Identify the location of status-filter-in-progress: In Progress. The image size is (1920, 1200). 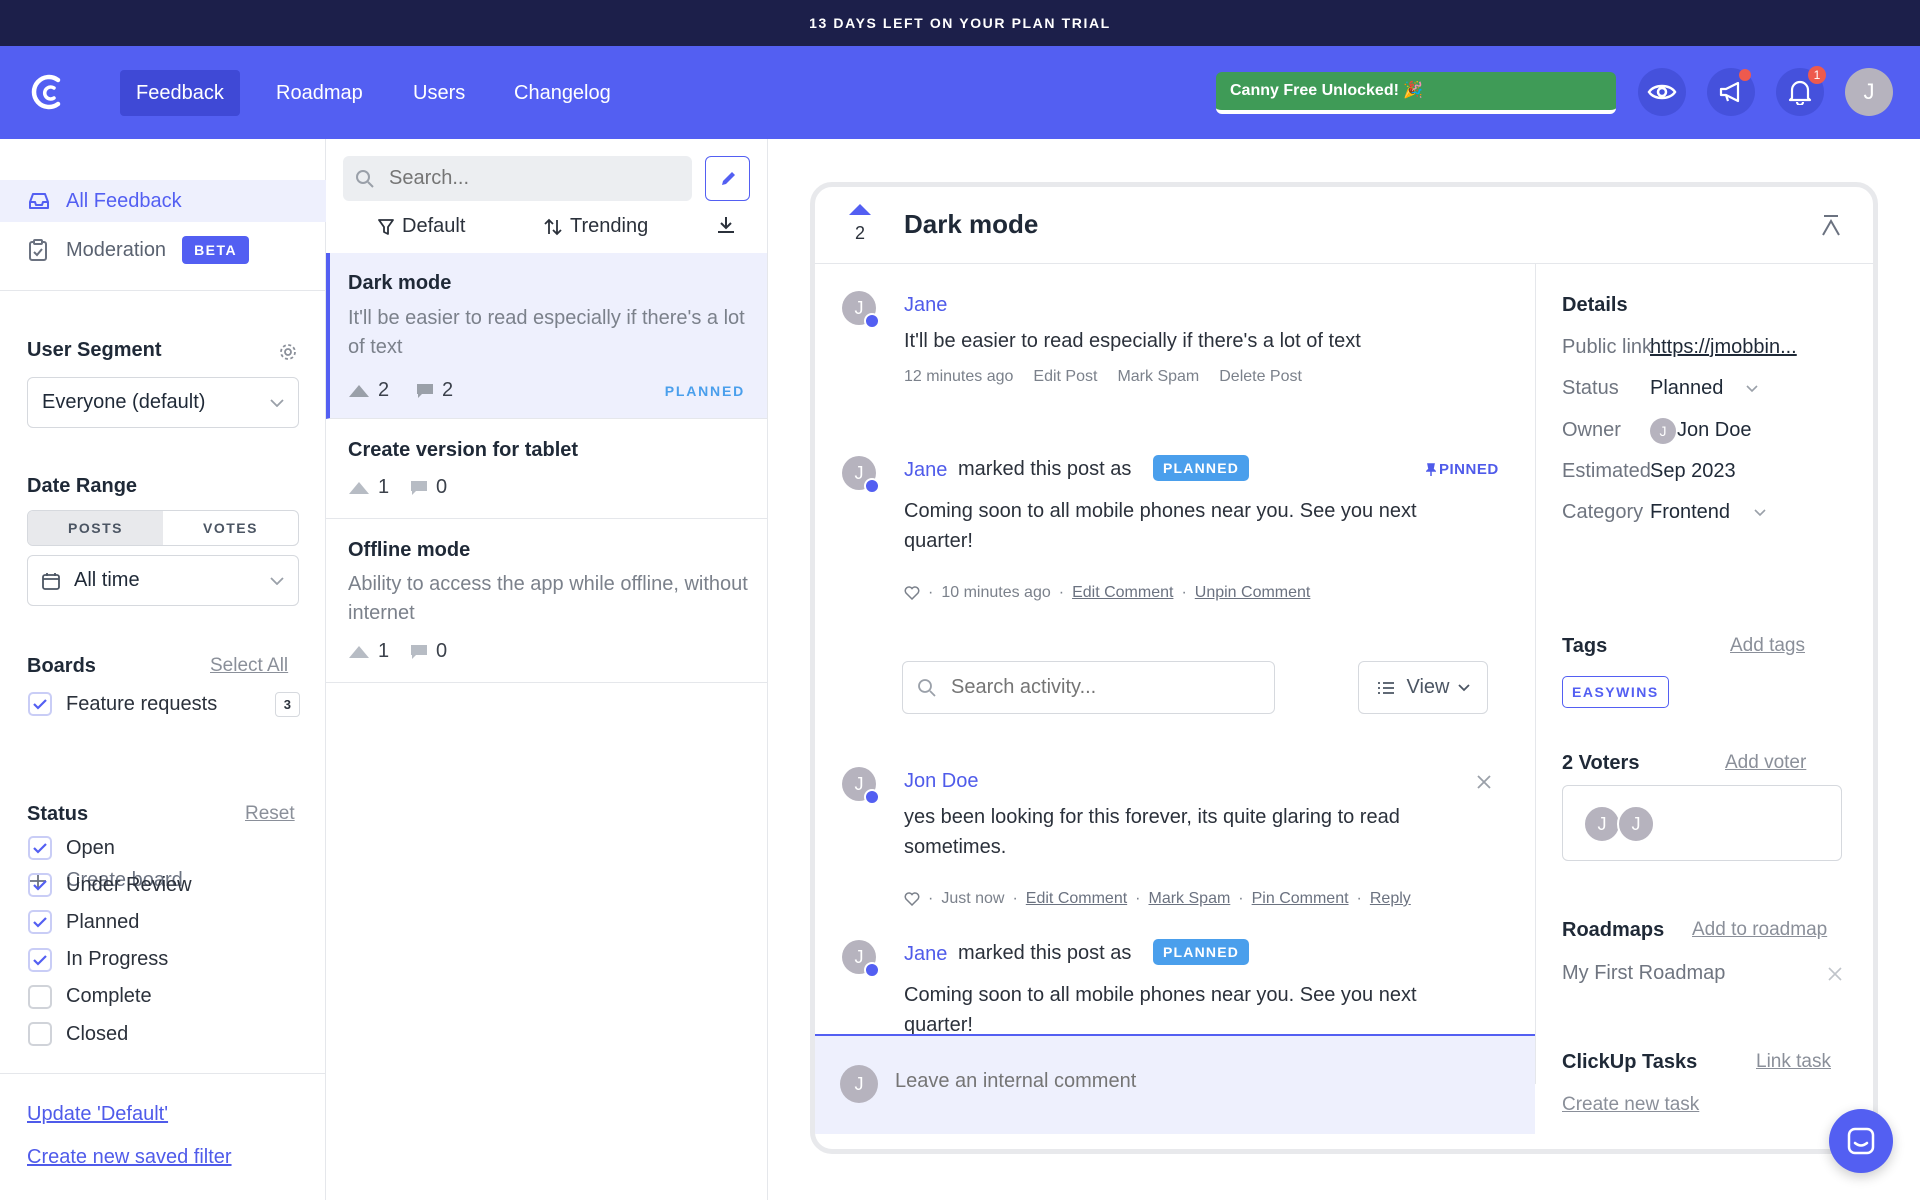
(98, 959).